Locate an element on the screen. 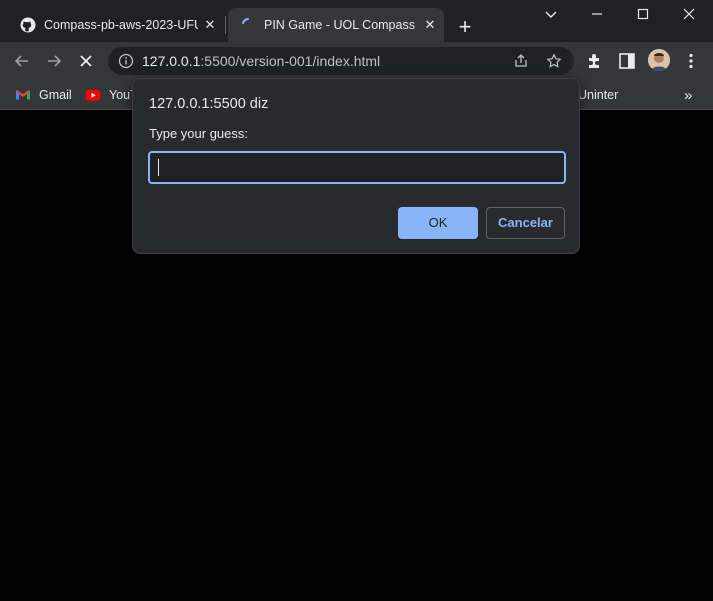 This screenshot has width=713, height=601. tab-search-button is located at coordinates (551, 15).